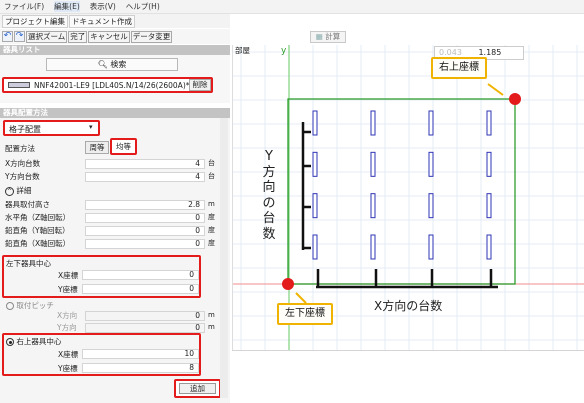 Image resolution: width=584 pixels, height=403 pixels. I want to click on chevron-down-icon: ▾, so click(91, 127).